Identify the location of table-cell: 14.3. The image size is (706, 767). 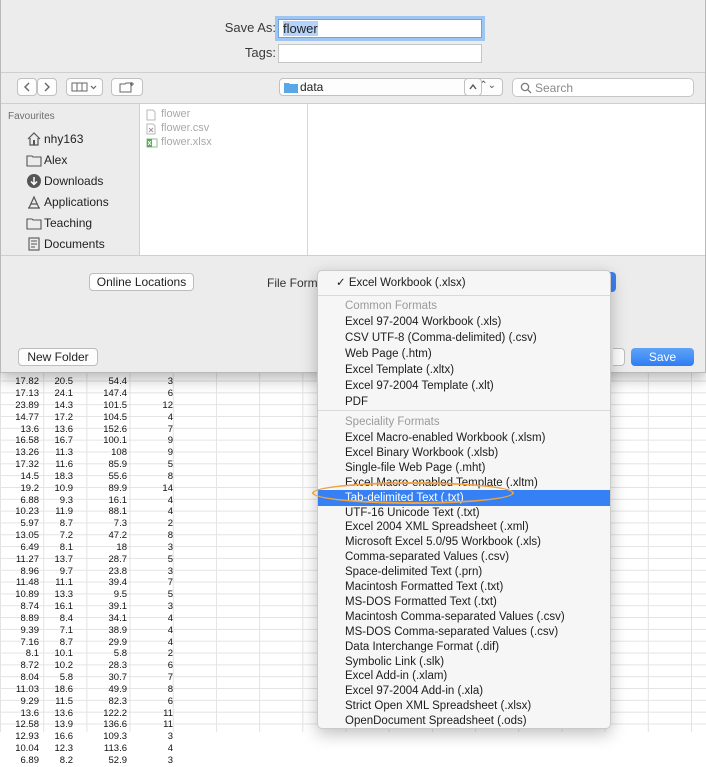
(57, 406).